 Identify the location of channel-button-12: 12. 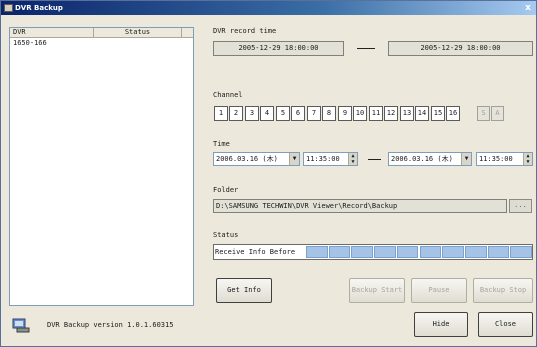
(391, 113).